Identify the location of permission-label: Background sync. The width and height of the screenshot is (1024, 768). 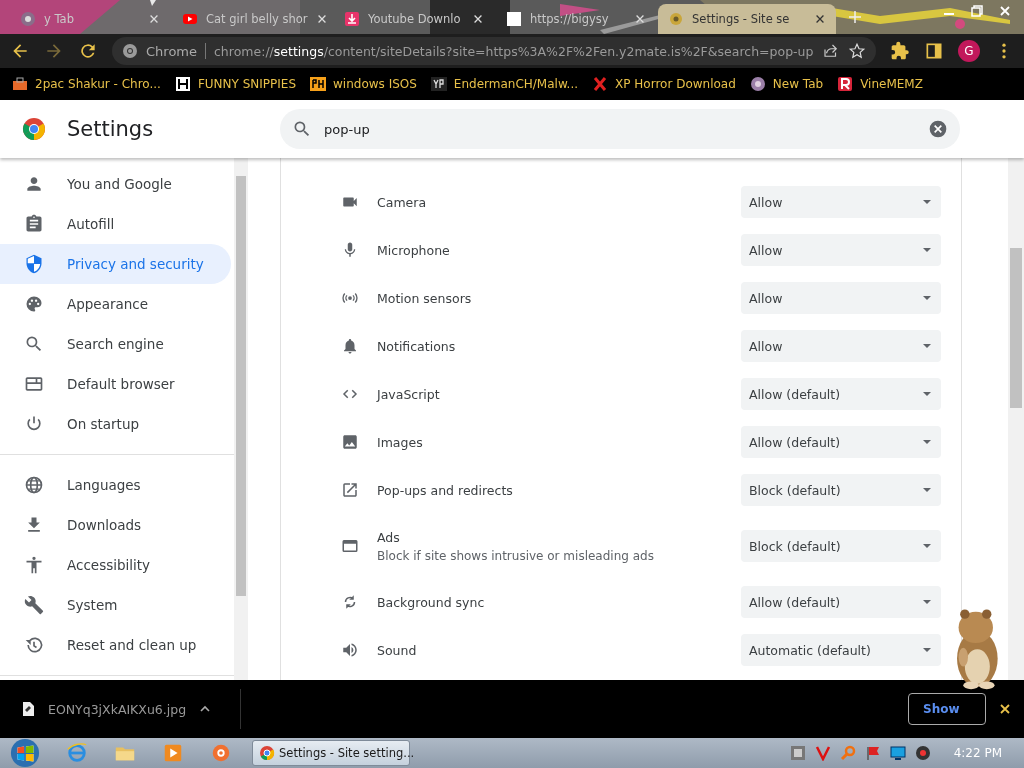
(431, 602).